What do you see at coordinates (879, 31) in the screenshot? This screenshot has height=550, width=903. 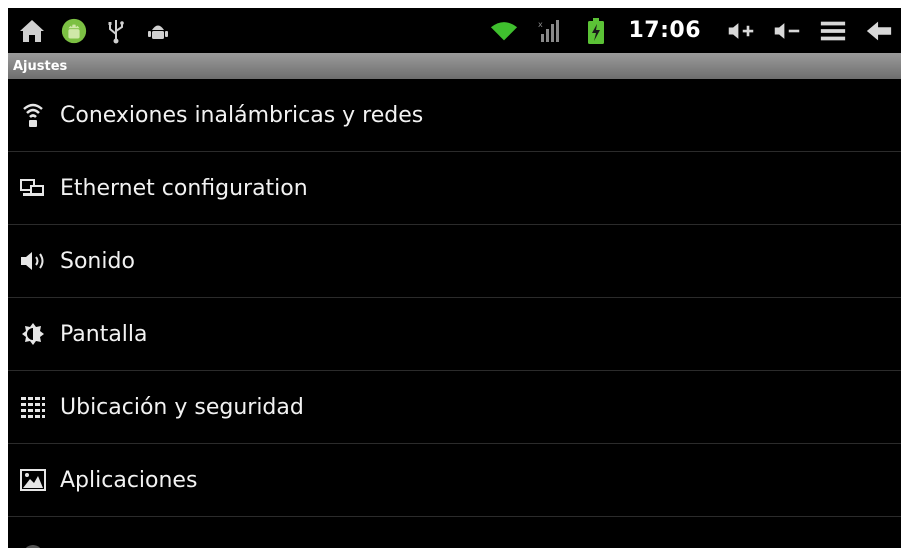 I see `back-icon` at bounding box center [879, 31].